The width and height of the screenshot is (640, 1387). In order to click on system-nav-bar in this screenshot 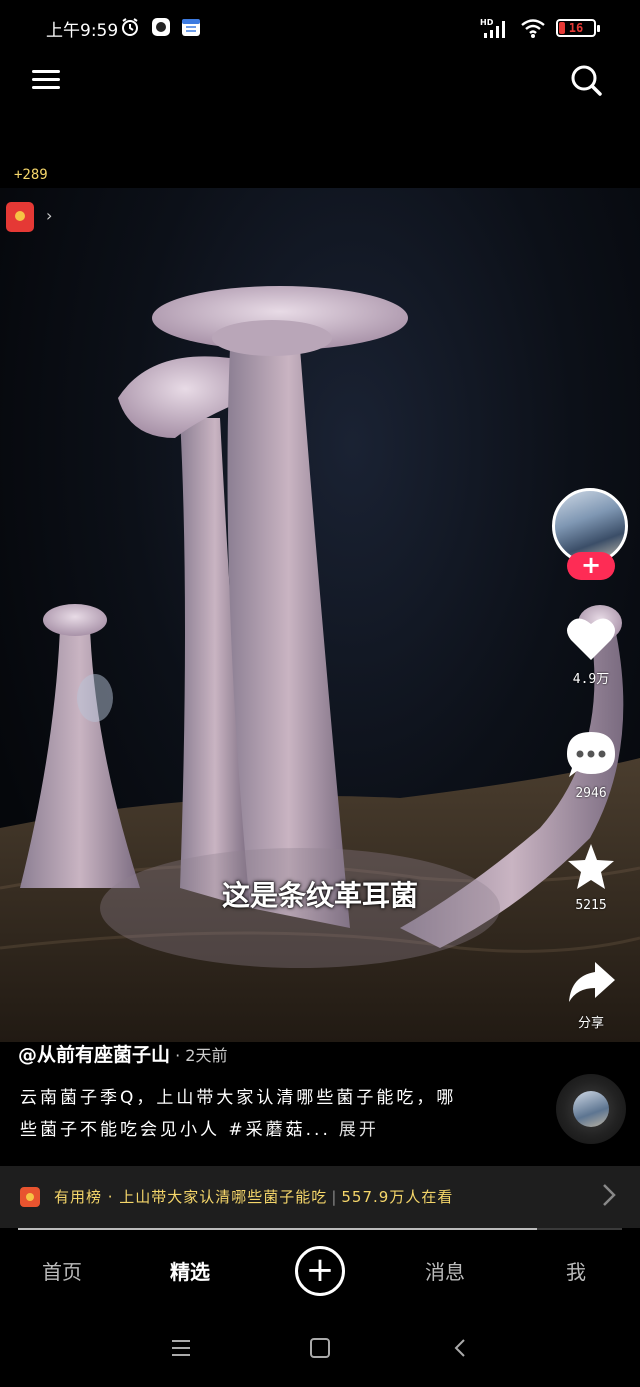, I will do `click(320, 1347)`.